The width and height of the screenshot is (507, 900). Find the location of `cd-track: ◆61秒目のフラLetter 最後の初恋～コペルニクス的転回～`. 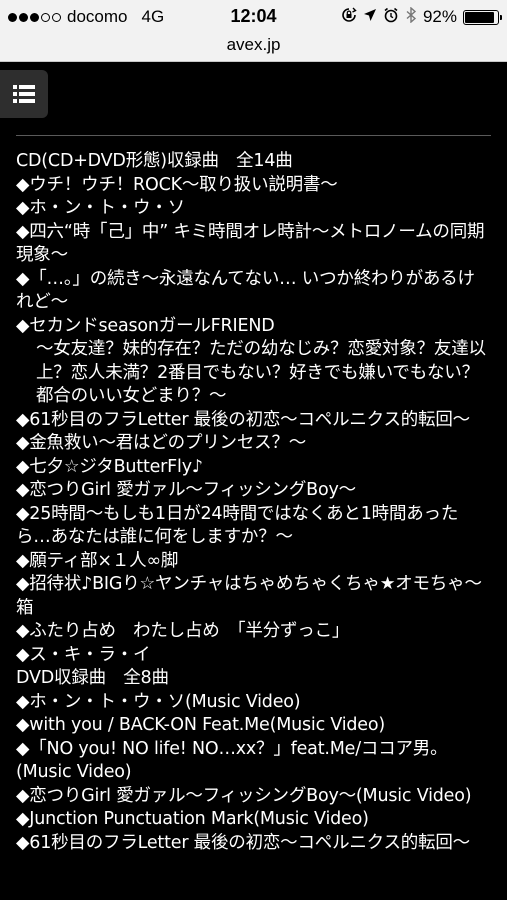

cd-track: ◆61秒目のフラLetter 最後の初恋～コペルニクス的転回～ is located at coordinates (243, 419).